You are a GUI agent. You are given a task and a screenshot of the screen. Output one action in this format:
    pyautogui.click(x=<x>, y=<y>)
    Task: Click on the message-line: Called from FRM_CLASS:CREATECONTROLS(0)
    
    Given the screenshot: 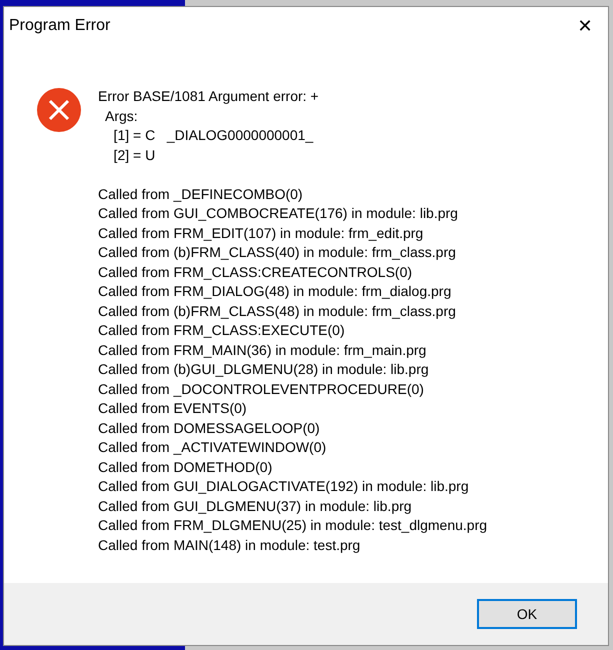 What is the action you would take?
    pyautogui.click(x=256, y=272)
    